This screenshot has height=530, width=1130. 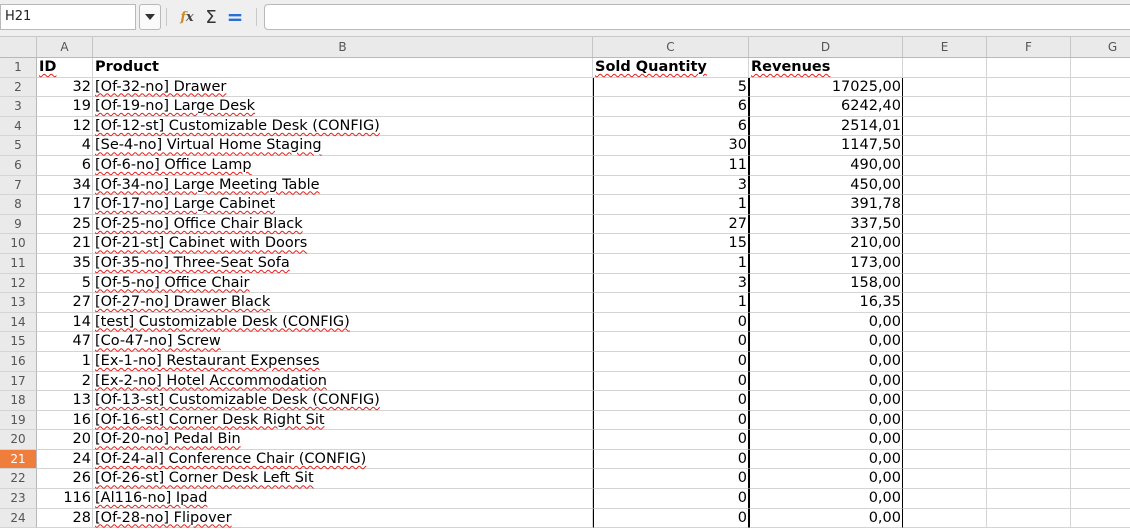 What do you see at coordinates (343, 420) in the screenshot?
I see `product-cell: [Of-16-st] Corner Desk Right Sit` at bounding box center [343, 420].